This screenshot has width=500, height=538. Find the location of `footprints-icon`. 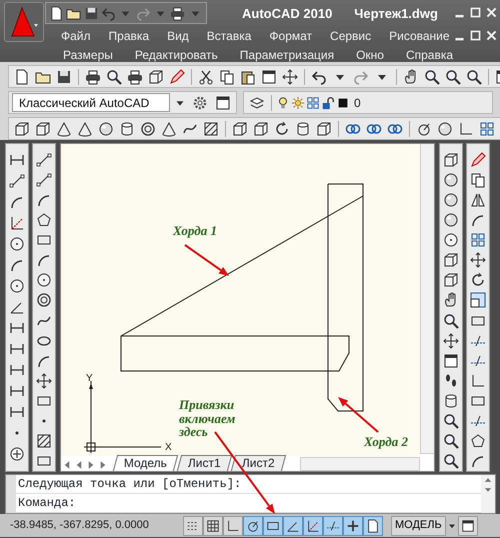

footprints-icon is located at coordinates (451, 380).